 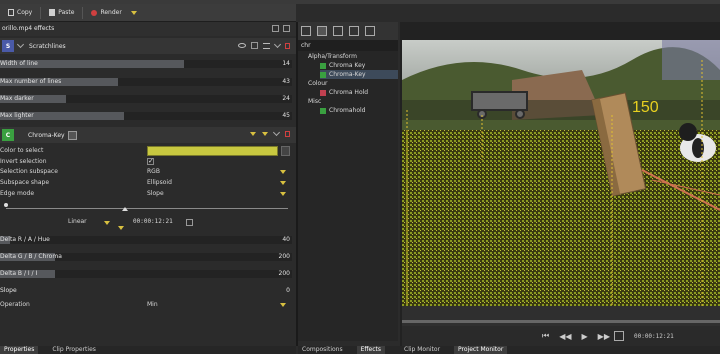 I want to click on tab-project-monitor: Project Monitor, so click(x=481, y=350).